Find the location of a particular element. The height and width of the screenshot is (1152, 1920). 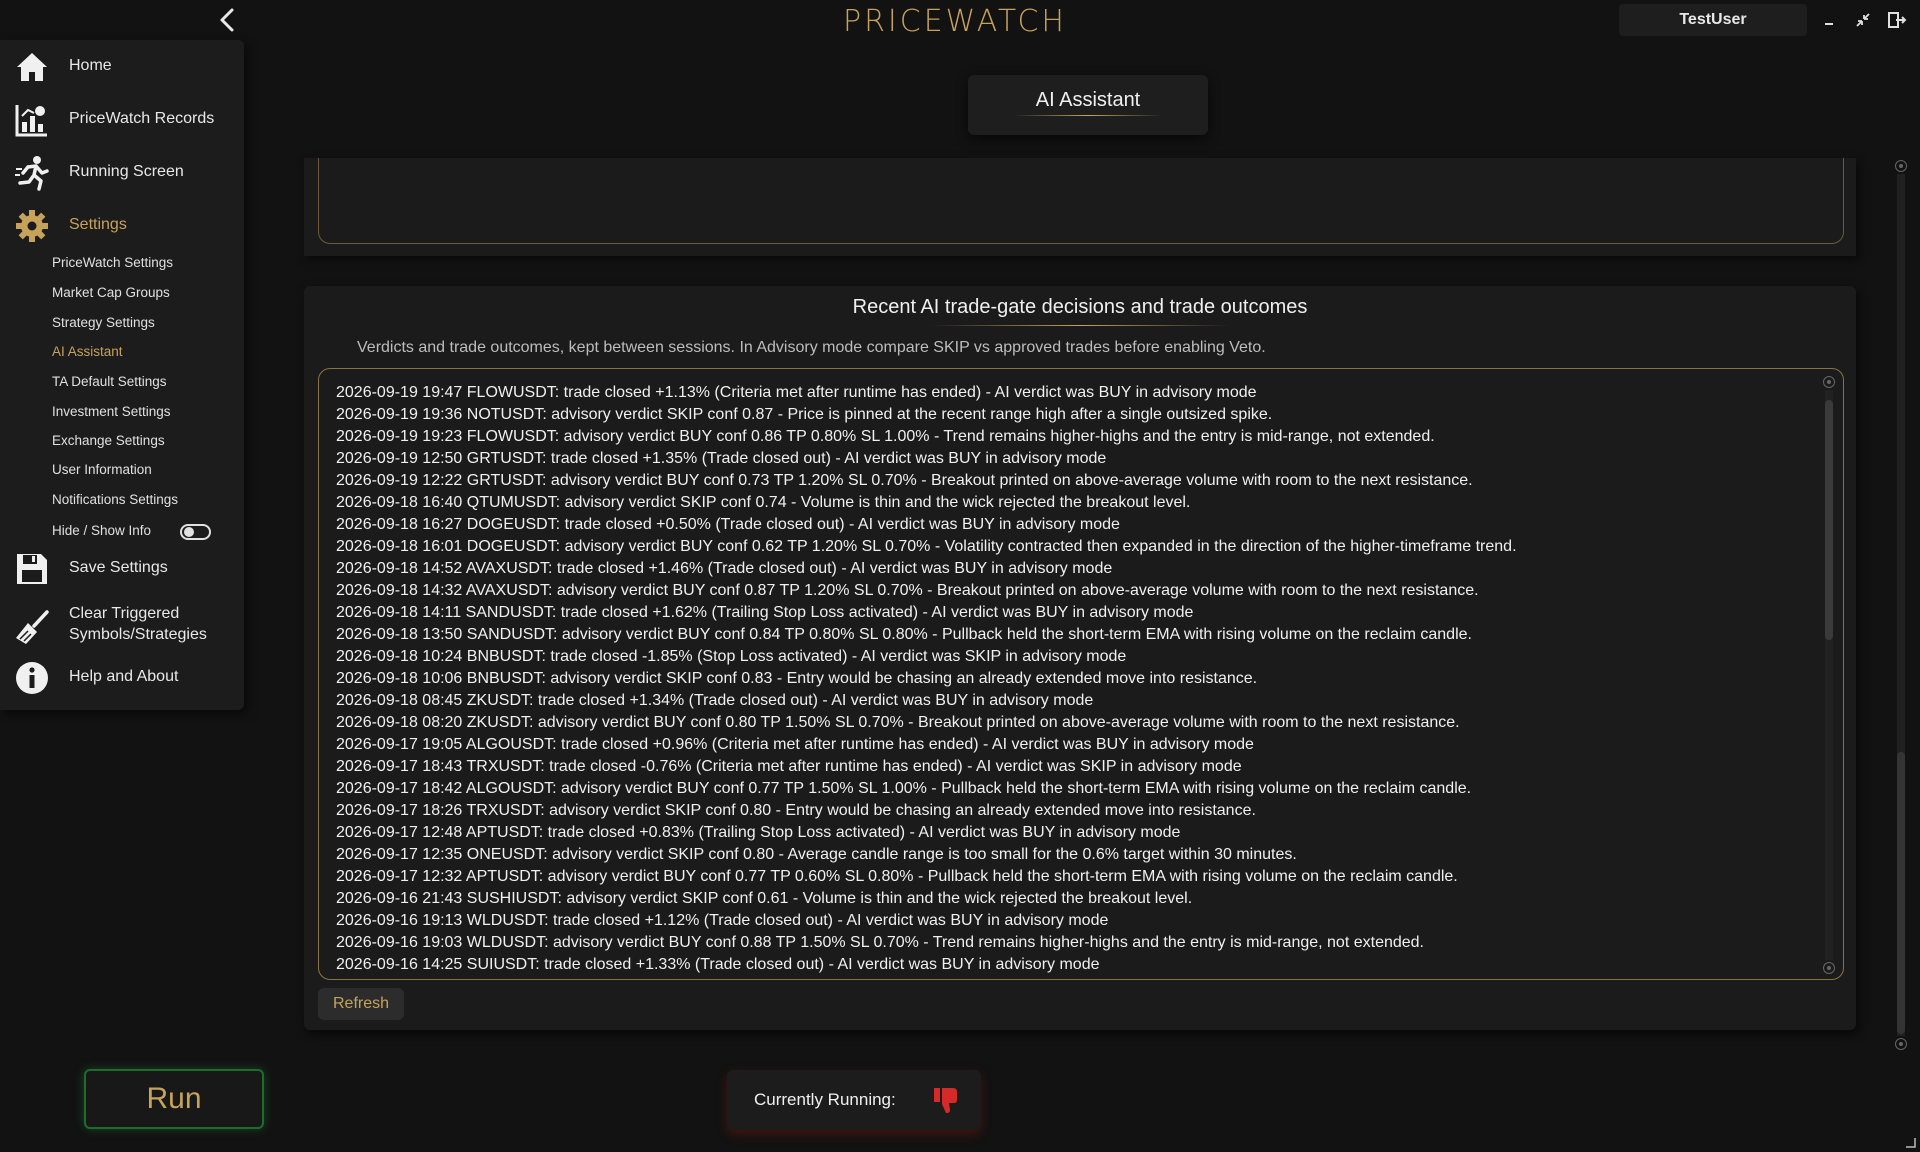

clear-label-line2: Symbols/Strategies is located at coordinates (138, 634).